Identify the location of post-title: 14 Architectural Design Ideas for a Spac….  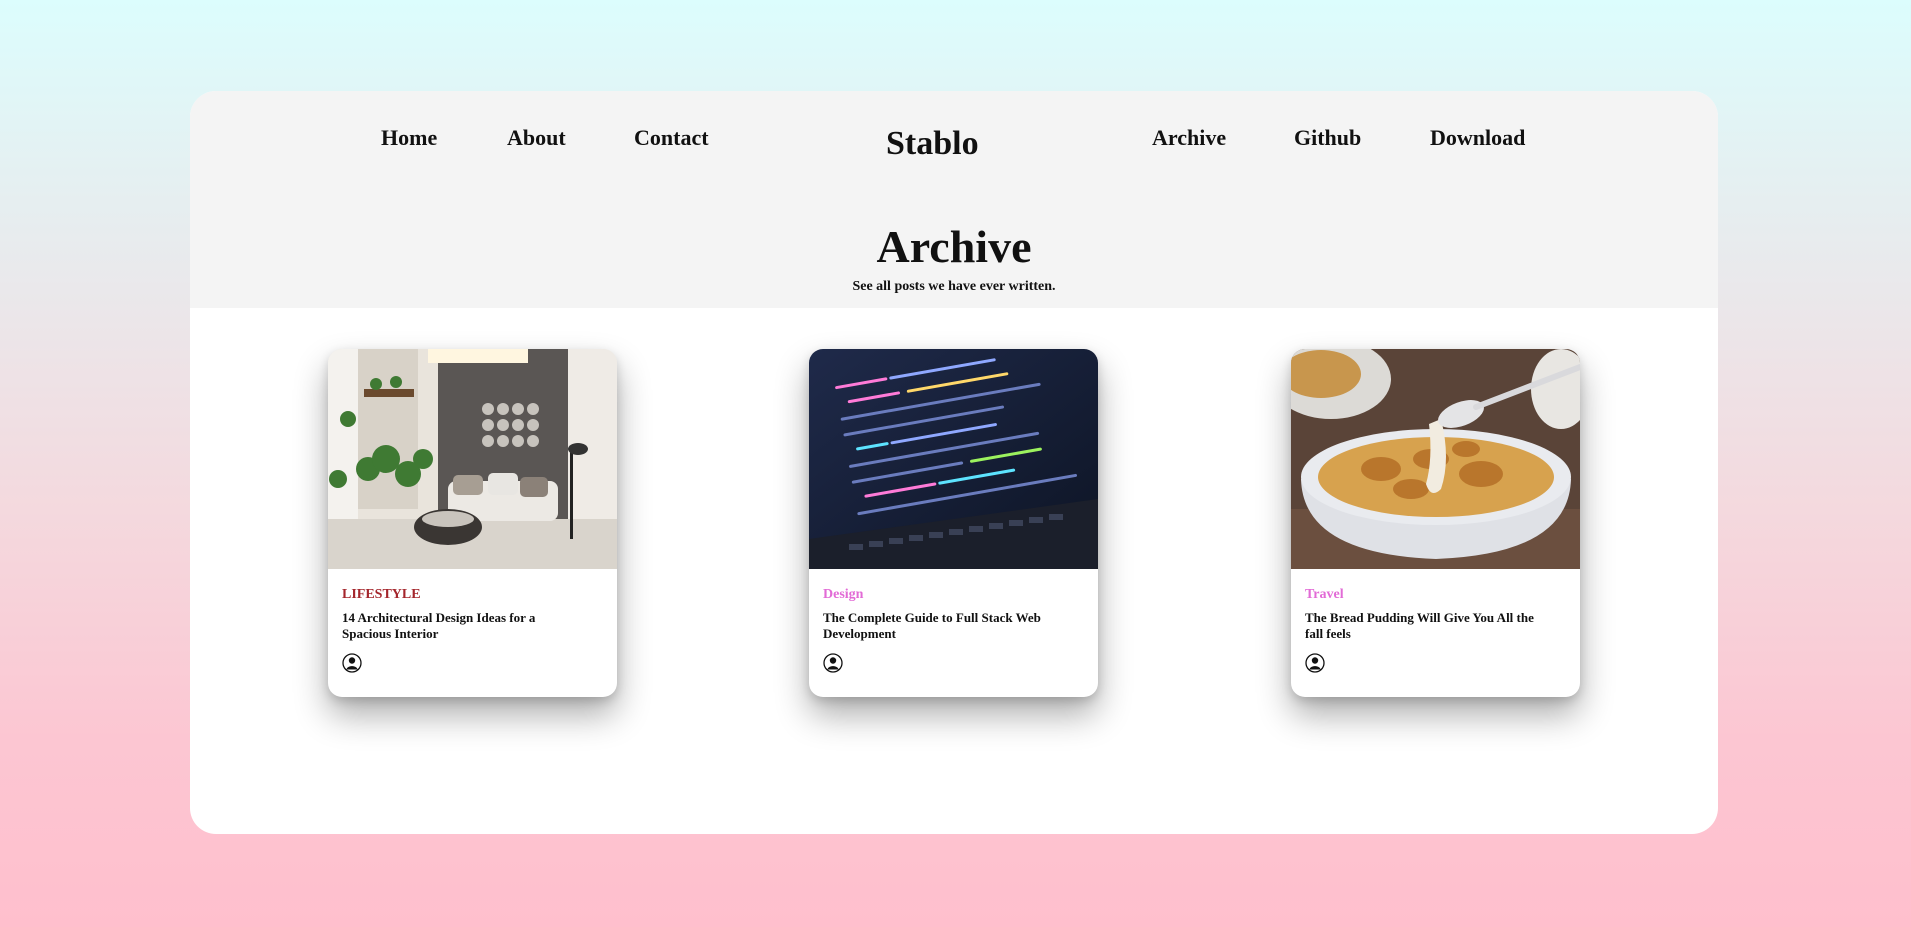
(457, 626).